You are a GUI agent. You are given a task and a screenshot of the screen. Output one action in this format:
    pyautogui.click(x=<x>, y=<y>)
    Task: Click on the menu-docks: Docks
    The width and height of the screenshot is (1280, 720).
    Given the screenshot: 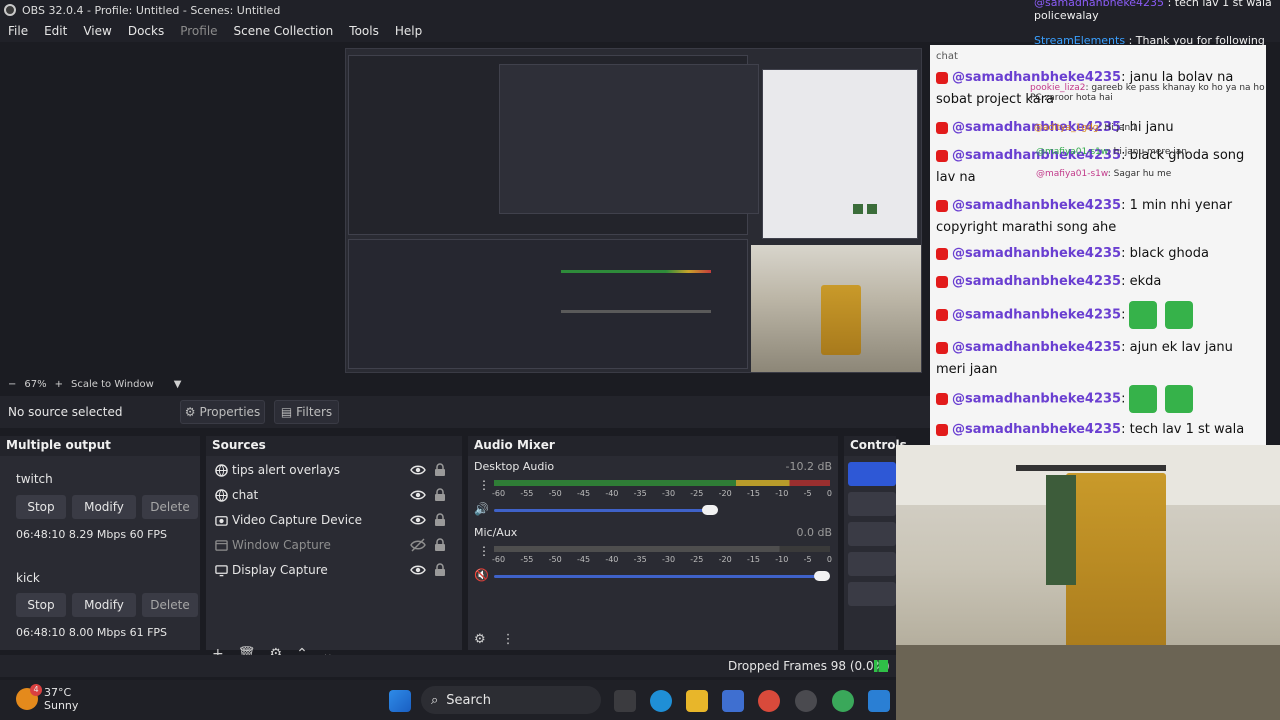 What is the action you would take?
    pyautogui.click(x=146, y=31)
    